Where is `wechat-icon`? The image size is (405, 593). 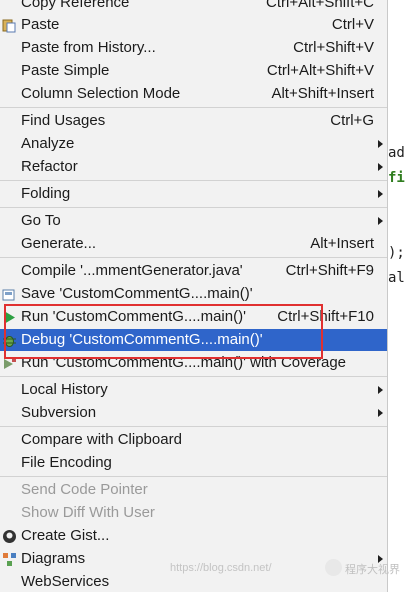
wechat-icon is located at coordinates (333, 567).